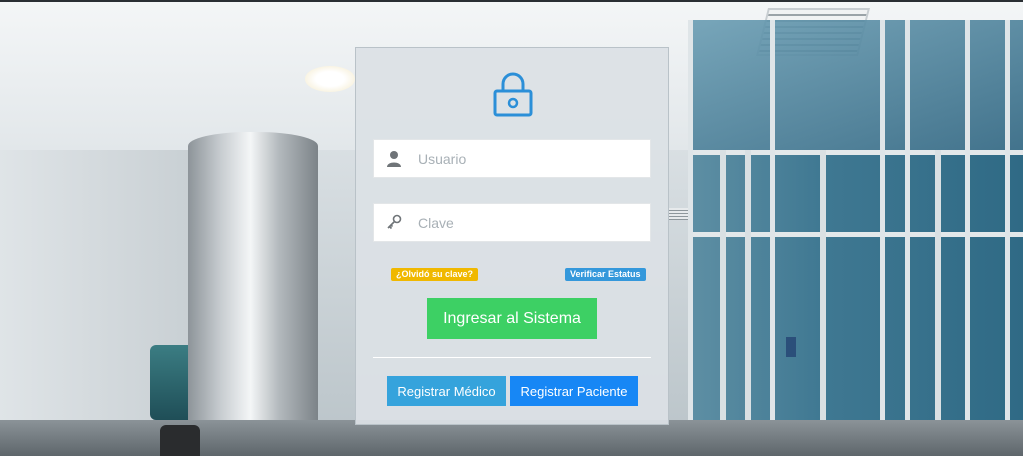  Describe the element at coordinates (512, 357) in the screenshot. I see `divider` at that location.